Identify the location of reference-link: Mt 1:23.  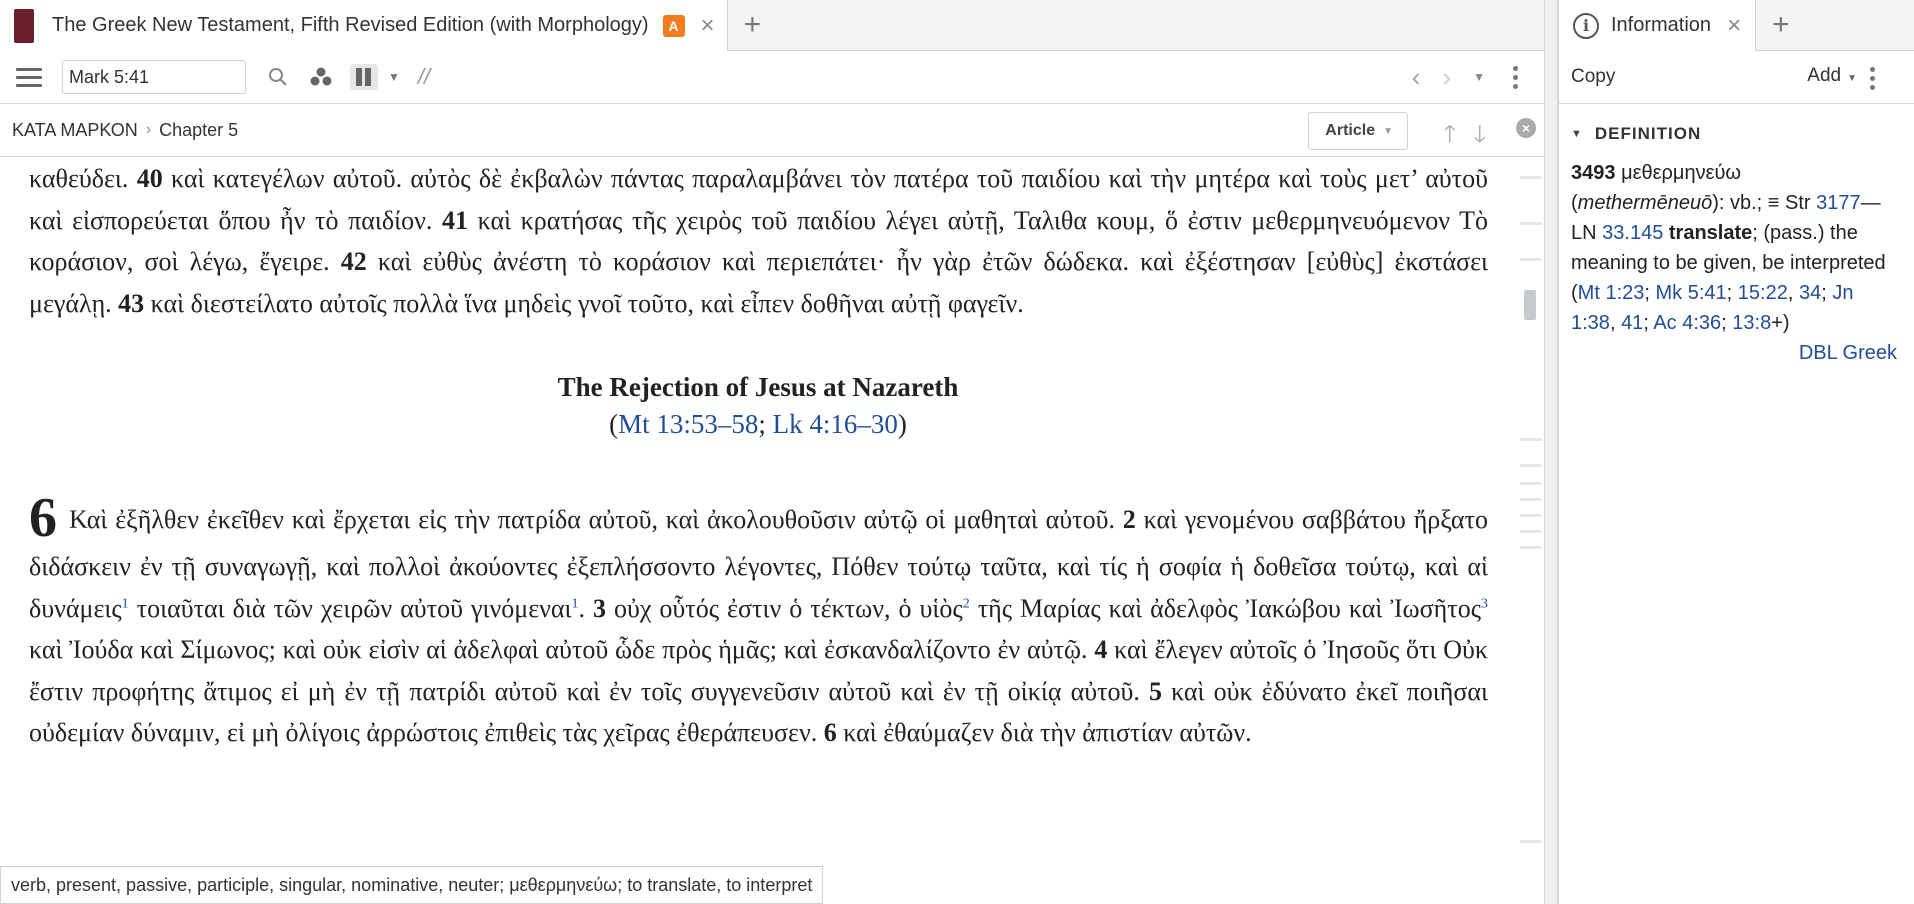
(1611, 293).